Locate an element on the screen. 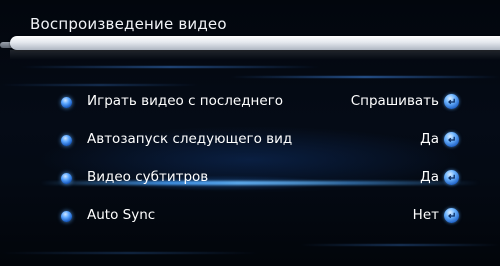 The height and width of the screenshot is (266, 500). page-title: Воспроизведение видео is located at coordinates (128, 24).